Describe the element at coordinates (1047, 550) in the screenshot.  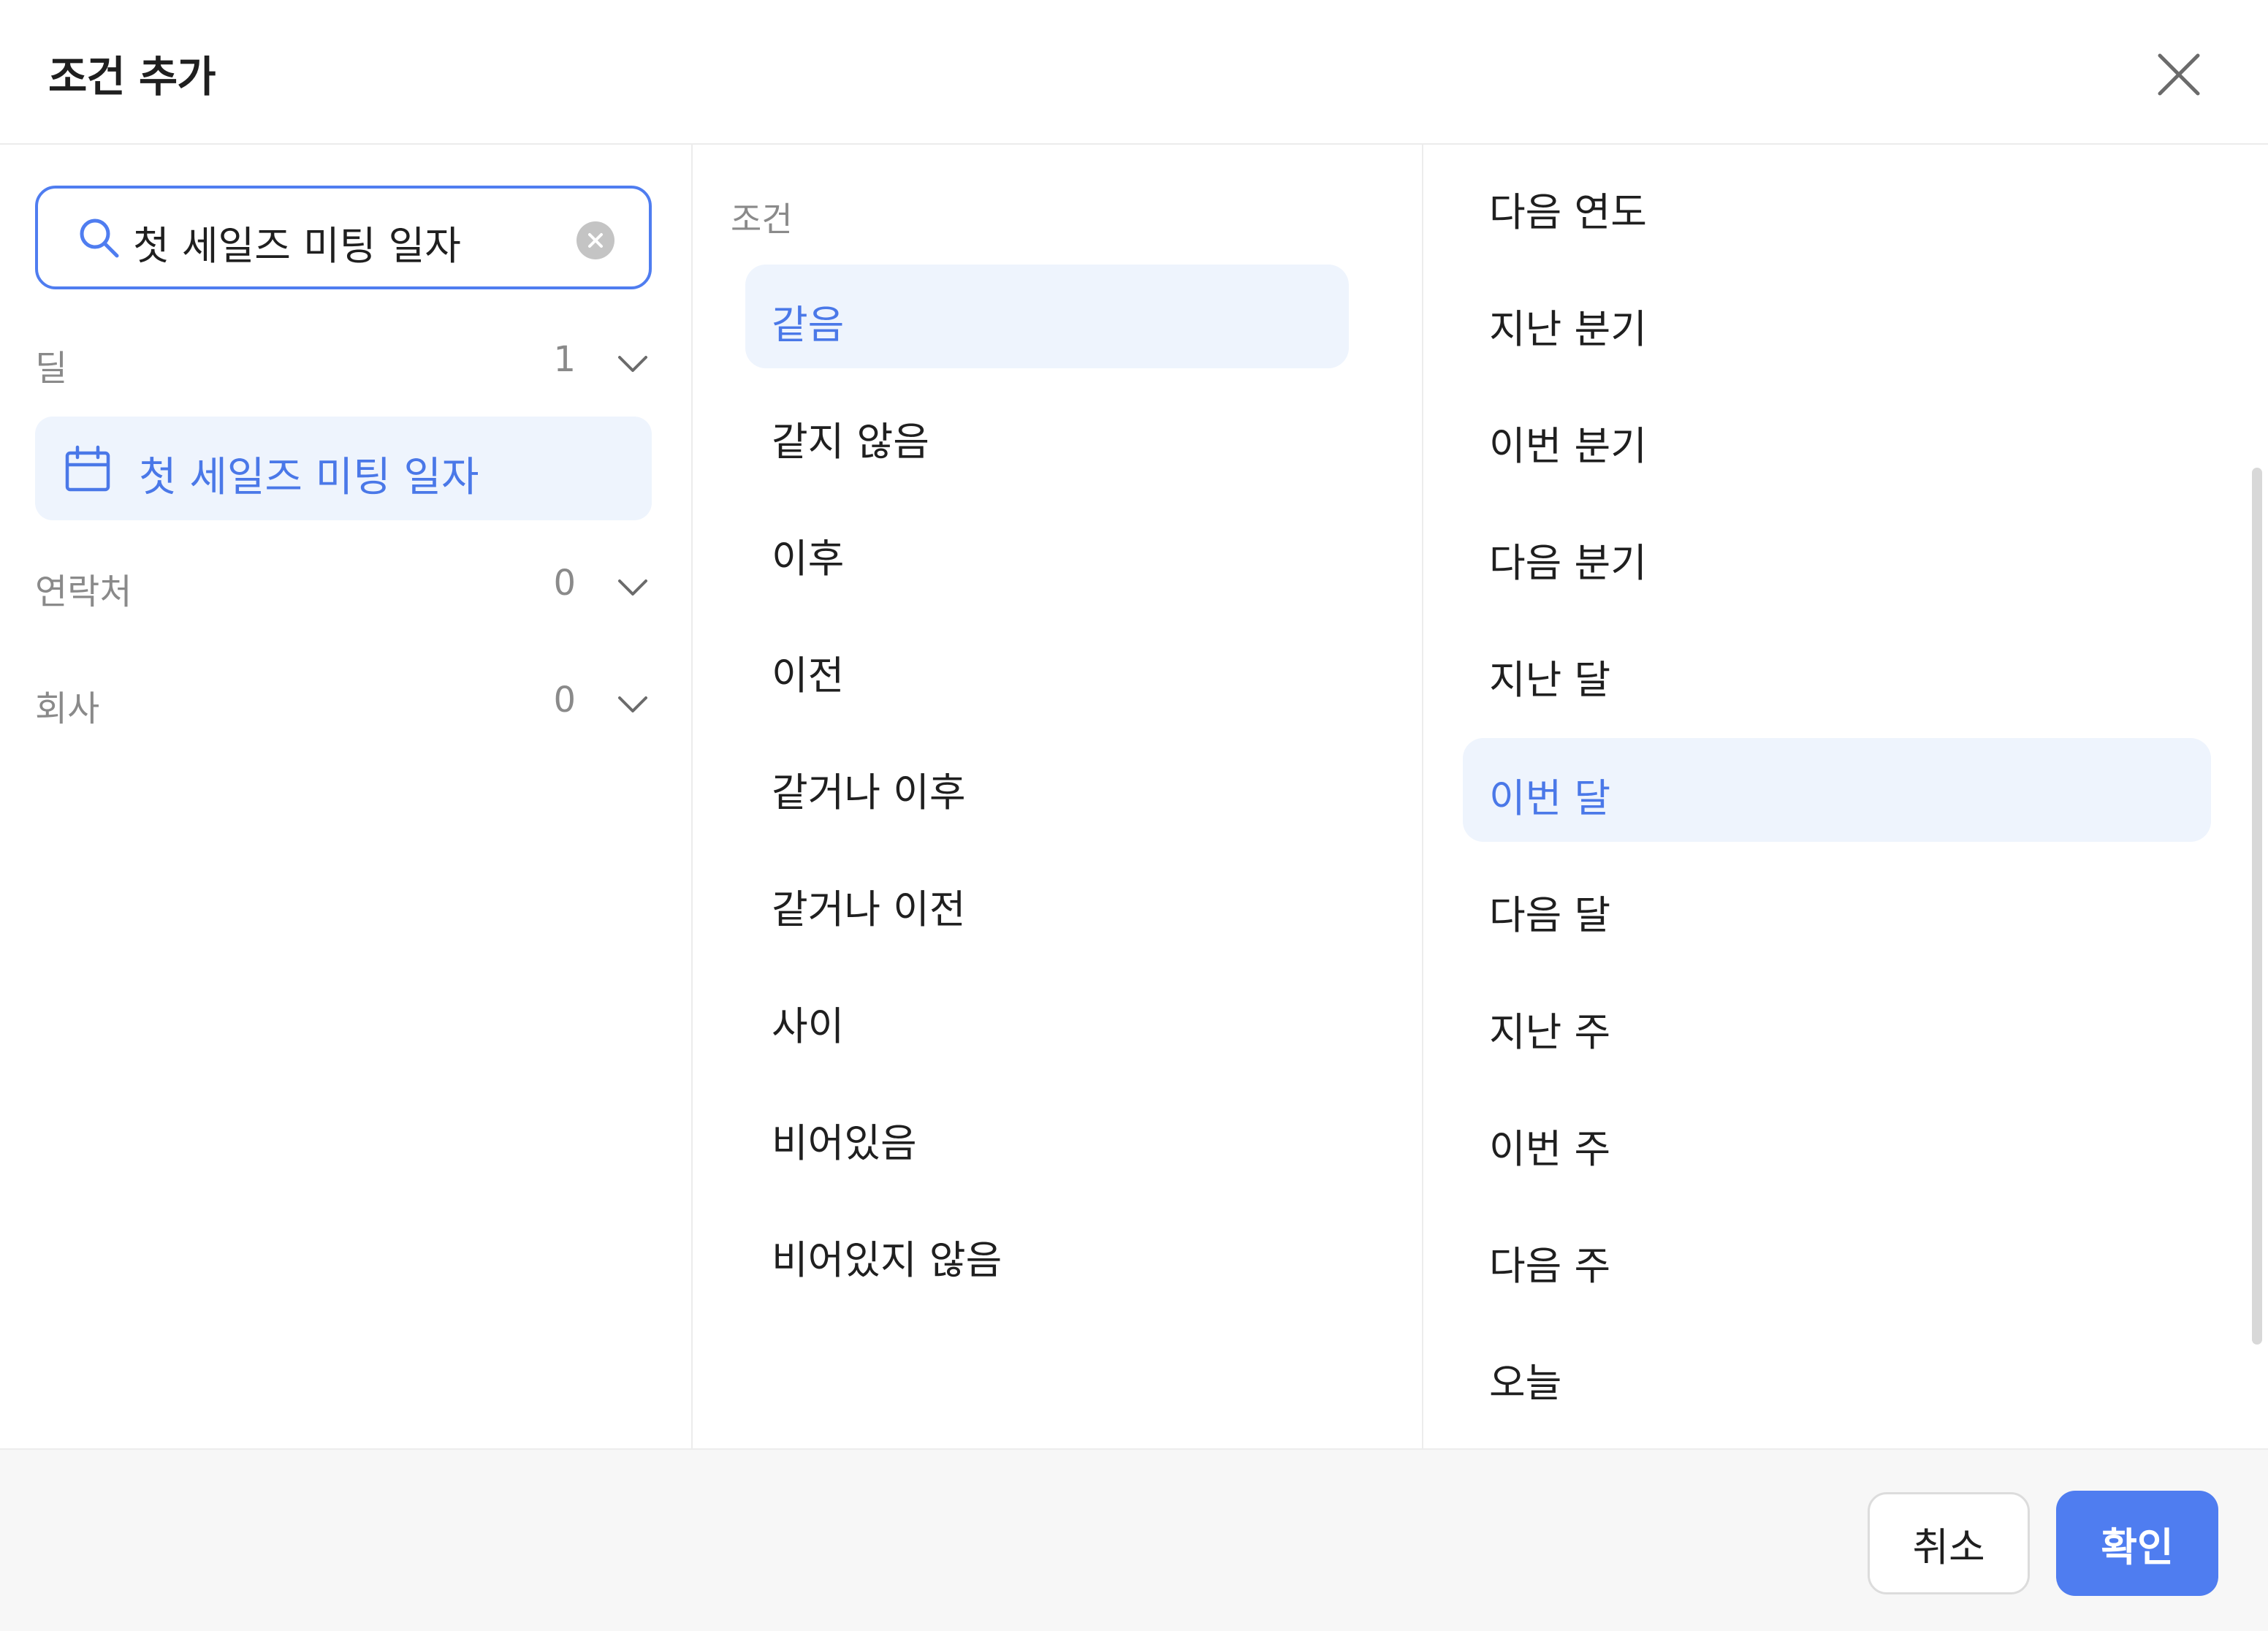
I see `condition-option: 이후` at that location.